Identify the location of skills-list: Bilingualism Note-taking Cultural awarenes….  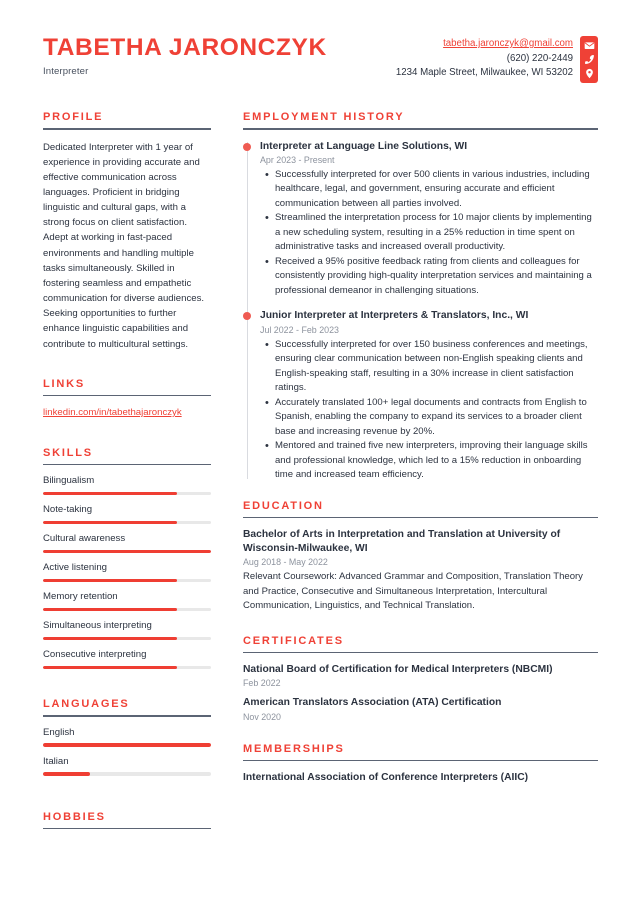
(127, 572).